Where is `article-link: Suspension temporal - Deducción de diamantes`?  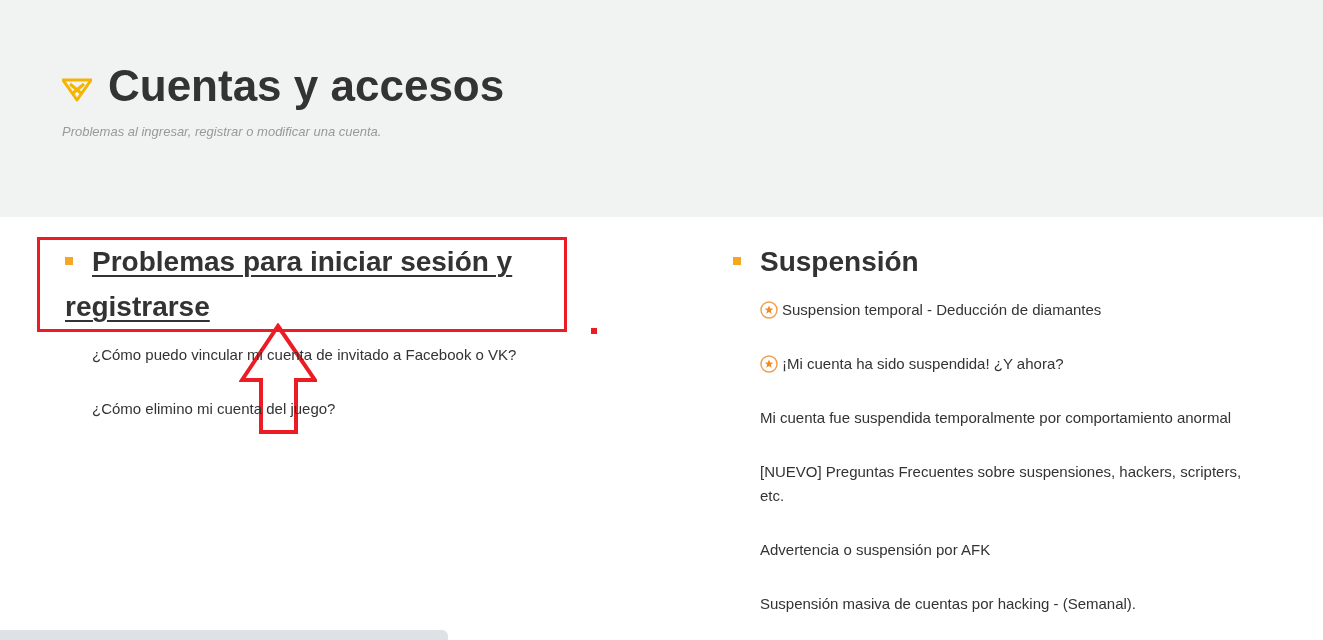 article-link: Suspension temporal - Deducción de diamantes is located at coordinates (942, 310).